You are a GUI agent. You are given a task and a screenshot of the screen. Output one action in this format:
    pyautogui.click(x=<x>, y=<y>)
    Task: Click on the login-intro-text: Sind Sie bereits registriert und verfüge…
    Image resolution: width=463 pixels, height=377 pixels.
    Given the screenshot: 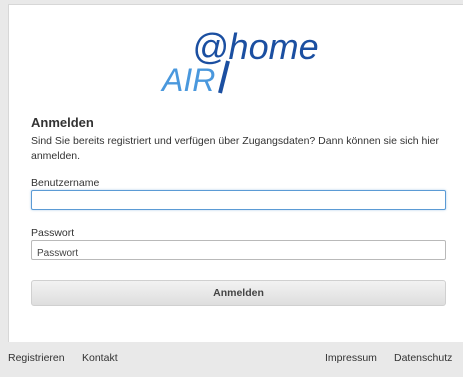 What is the action you would take?
    pyautogui.click(x=235, y=148)
    